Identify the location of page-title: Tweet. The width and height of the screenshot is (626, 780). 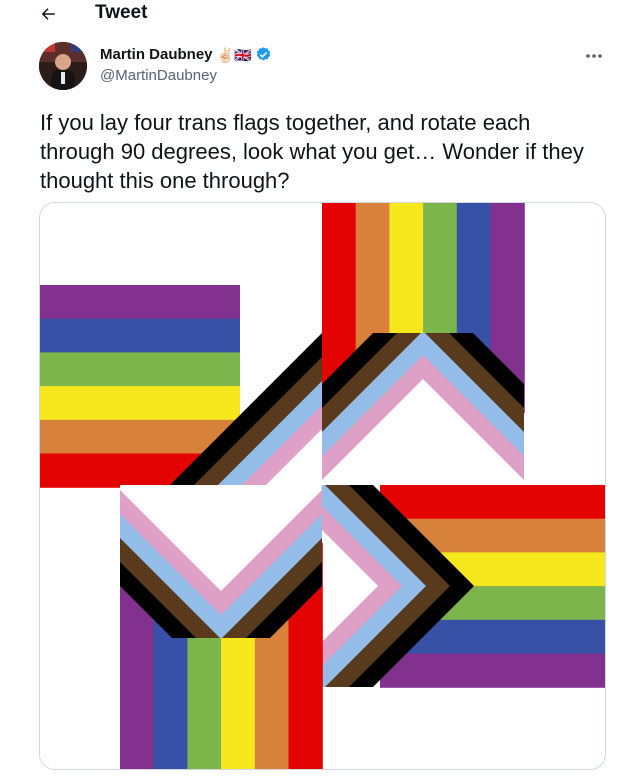
(121, 12).